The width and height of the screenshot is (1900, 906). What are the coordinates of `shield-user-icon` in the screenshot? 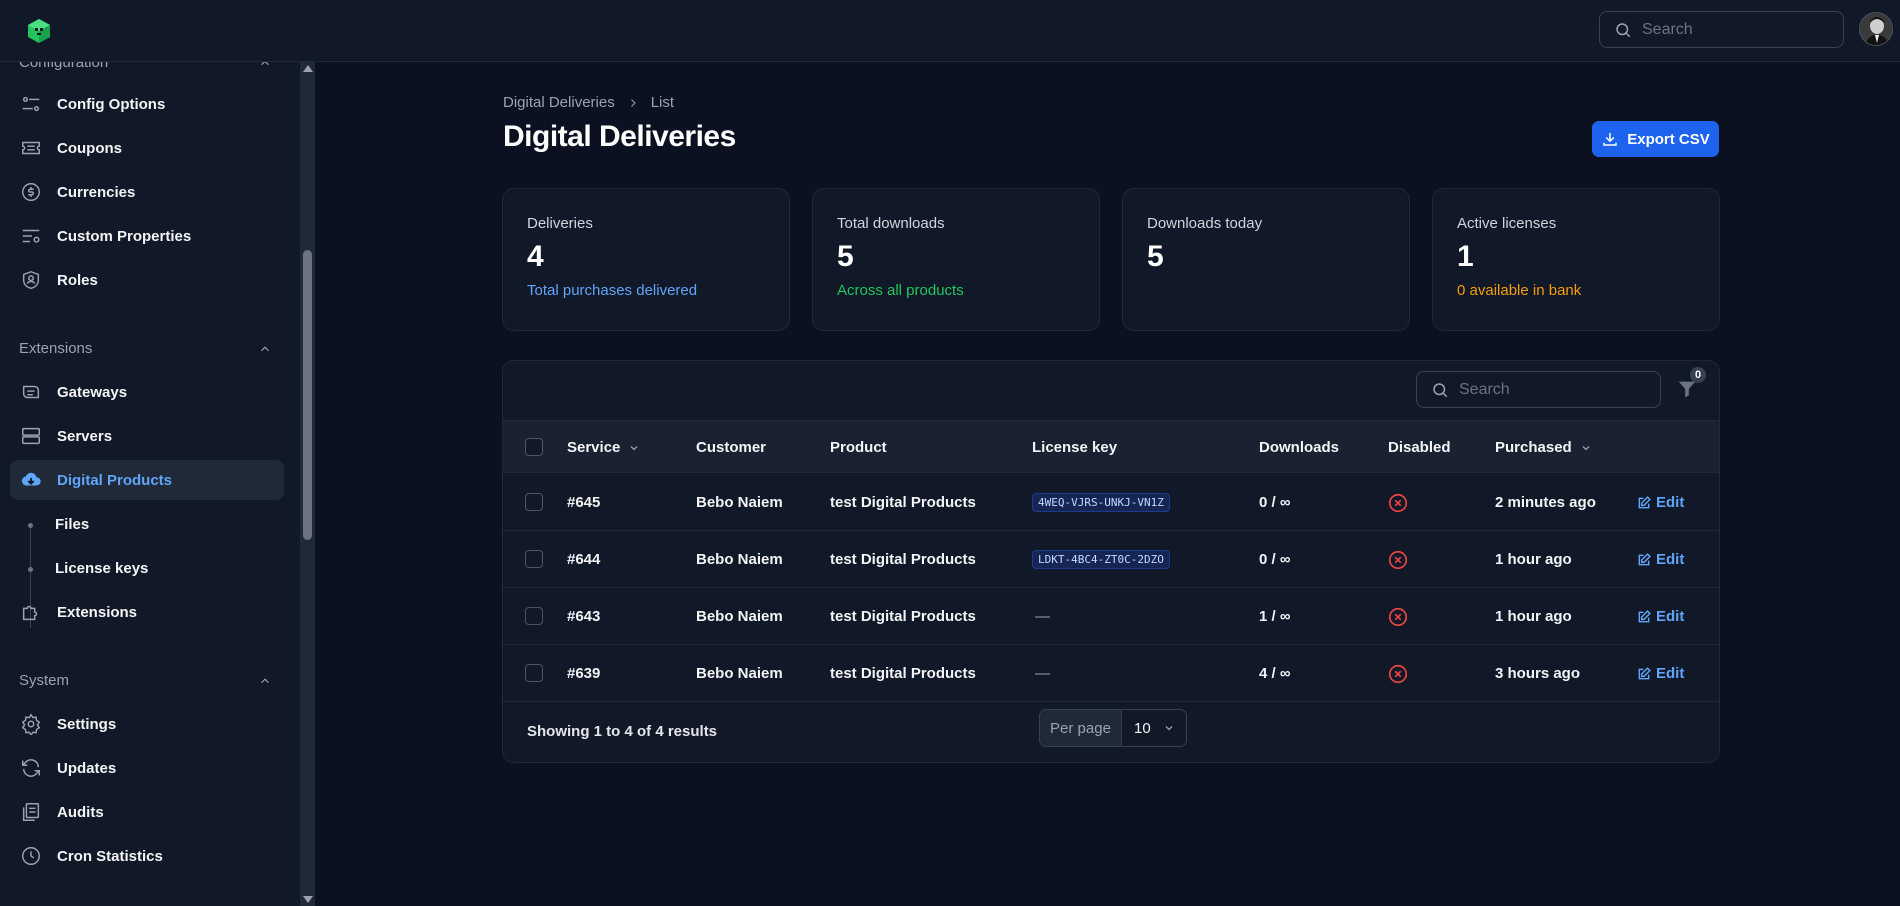 It's located at (31, 280).